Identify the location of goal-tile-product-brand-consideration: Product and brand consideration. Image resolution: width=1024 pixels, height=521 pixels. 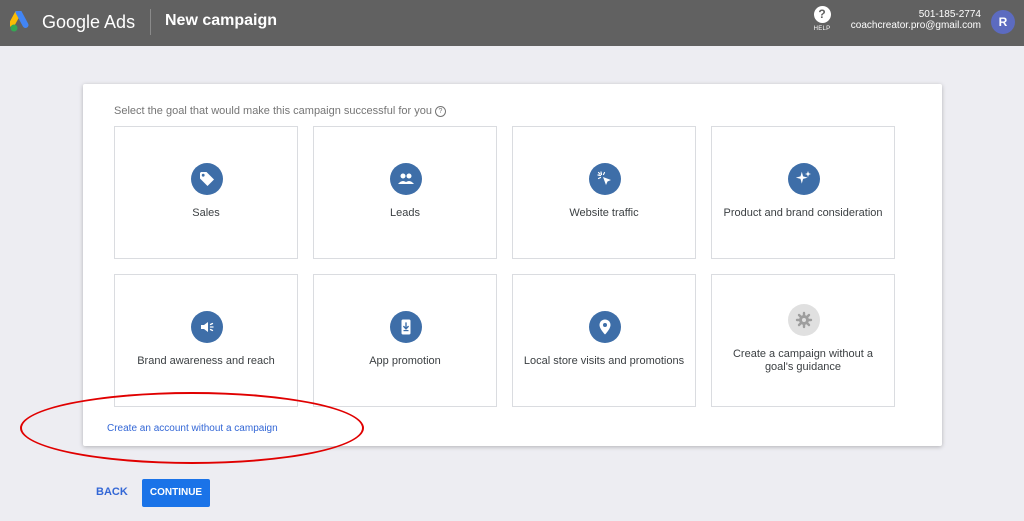
(803, 192).